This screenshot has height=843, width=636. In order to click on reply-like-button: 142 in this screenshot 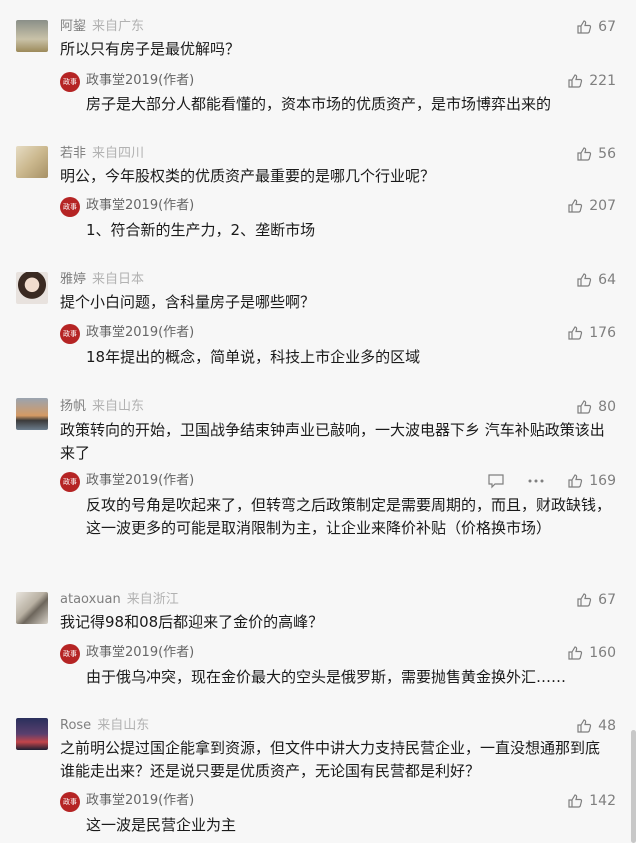, I will do `click(591, 801)`.